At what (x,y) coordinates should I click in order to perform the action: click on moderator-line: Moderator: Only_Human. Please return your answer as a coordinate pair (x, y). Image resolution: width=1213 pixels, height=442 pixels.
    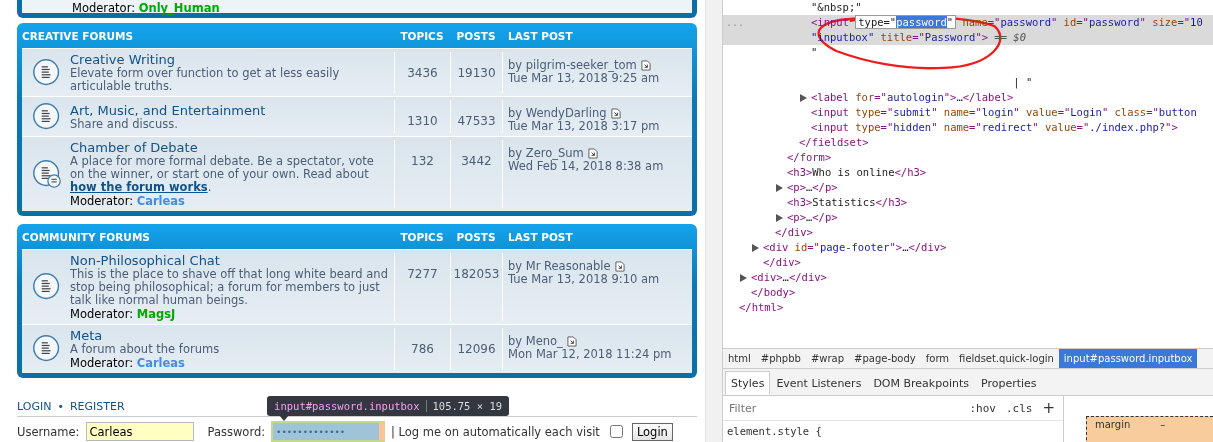
    Looking at the image, I should click on (146, 8).